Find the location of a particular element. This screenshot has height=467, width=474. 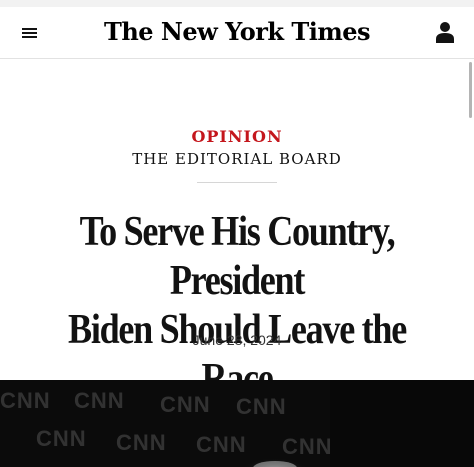

photo-subject is located at coordinates (358, 423).